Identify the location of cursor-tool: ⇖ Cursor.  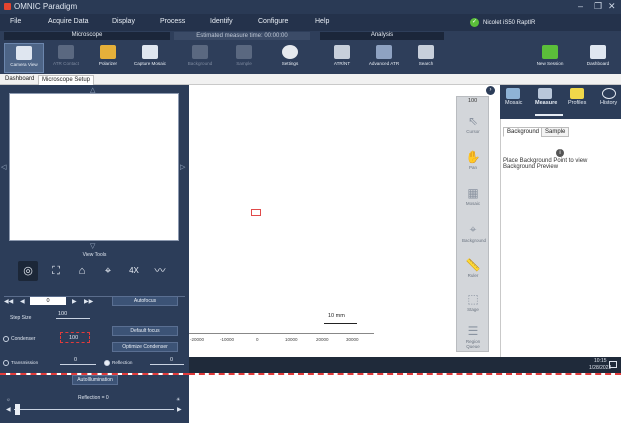
(473, 124).